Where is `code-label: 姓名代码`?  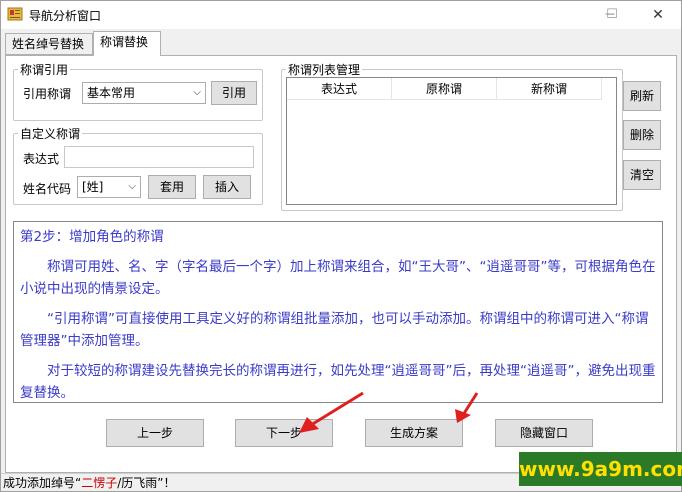
code-label: 姓名代码 is located at coordinates (47, 189).